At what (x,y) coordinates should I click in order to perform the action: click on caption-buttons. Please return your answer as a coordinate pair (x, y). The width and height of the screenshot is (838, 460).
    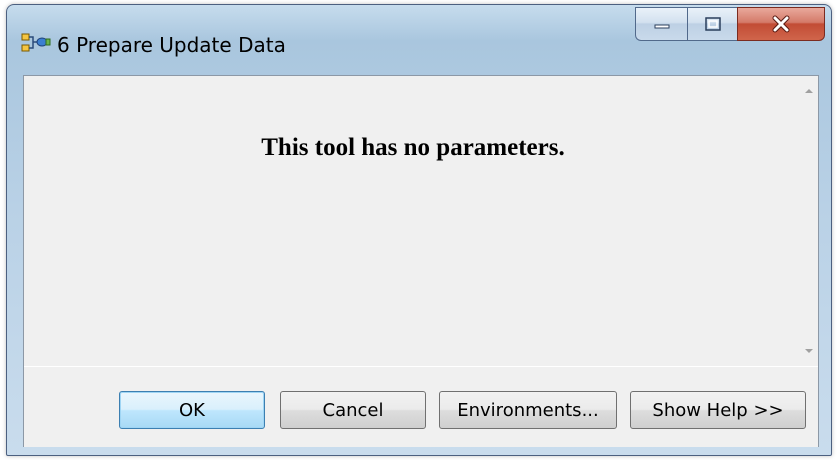
    Looking at the image, I should click on (730, 26).